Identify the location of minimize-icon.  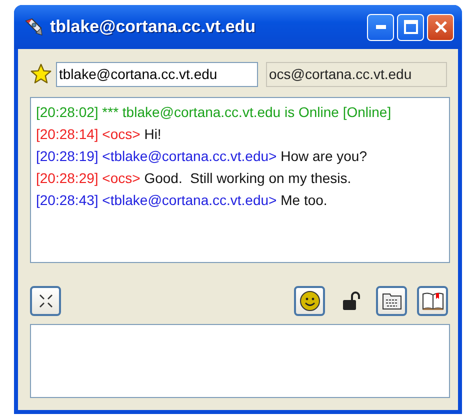
(381, 27).